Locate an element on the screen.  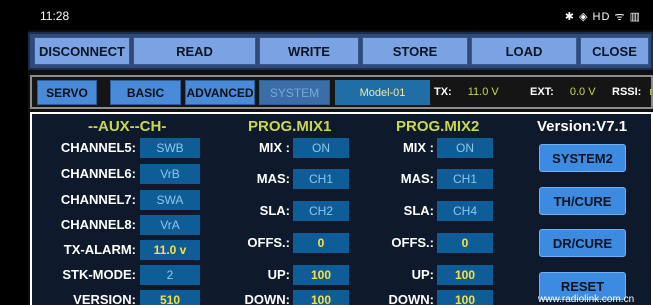
status-bar: 11:28 ✱ ◈ HD ᯤ ▥ is located at coordinates (326, 15).